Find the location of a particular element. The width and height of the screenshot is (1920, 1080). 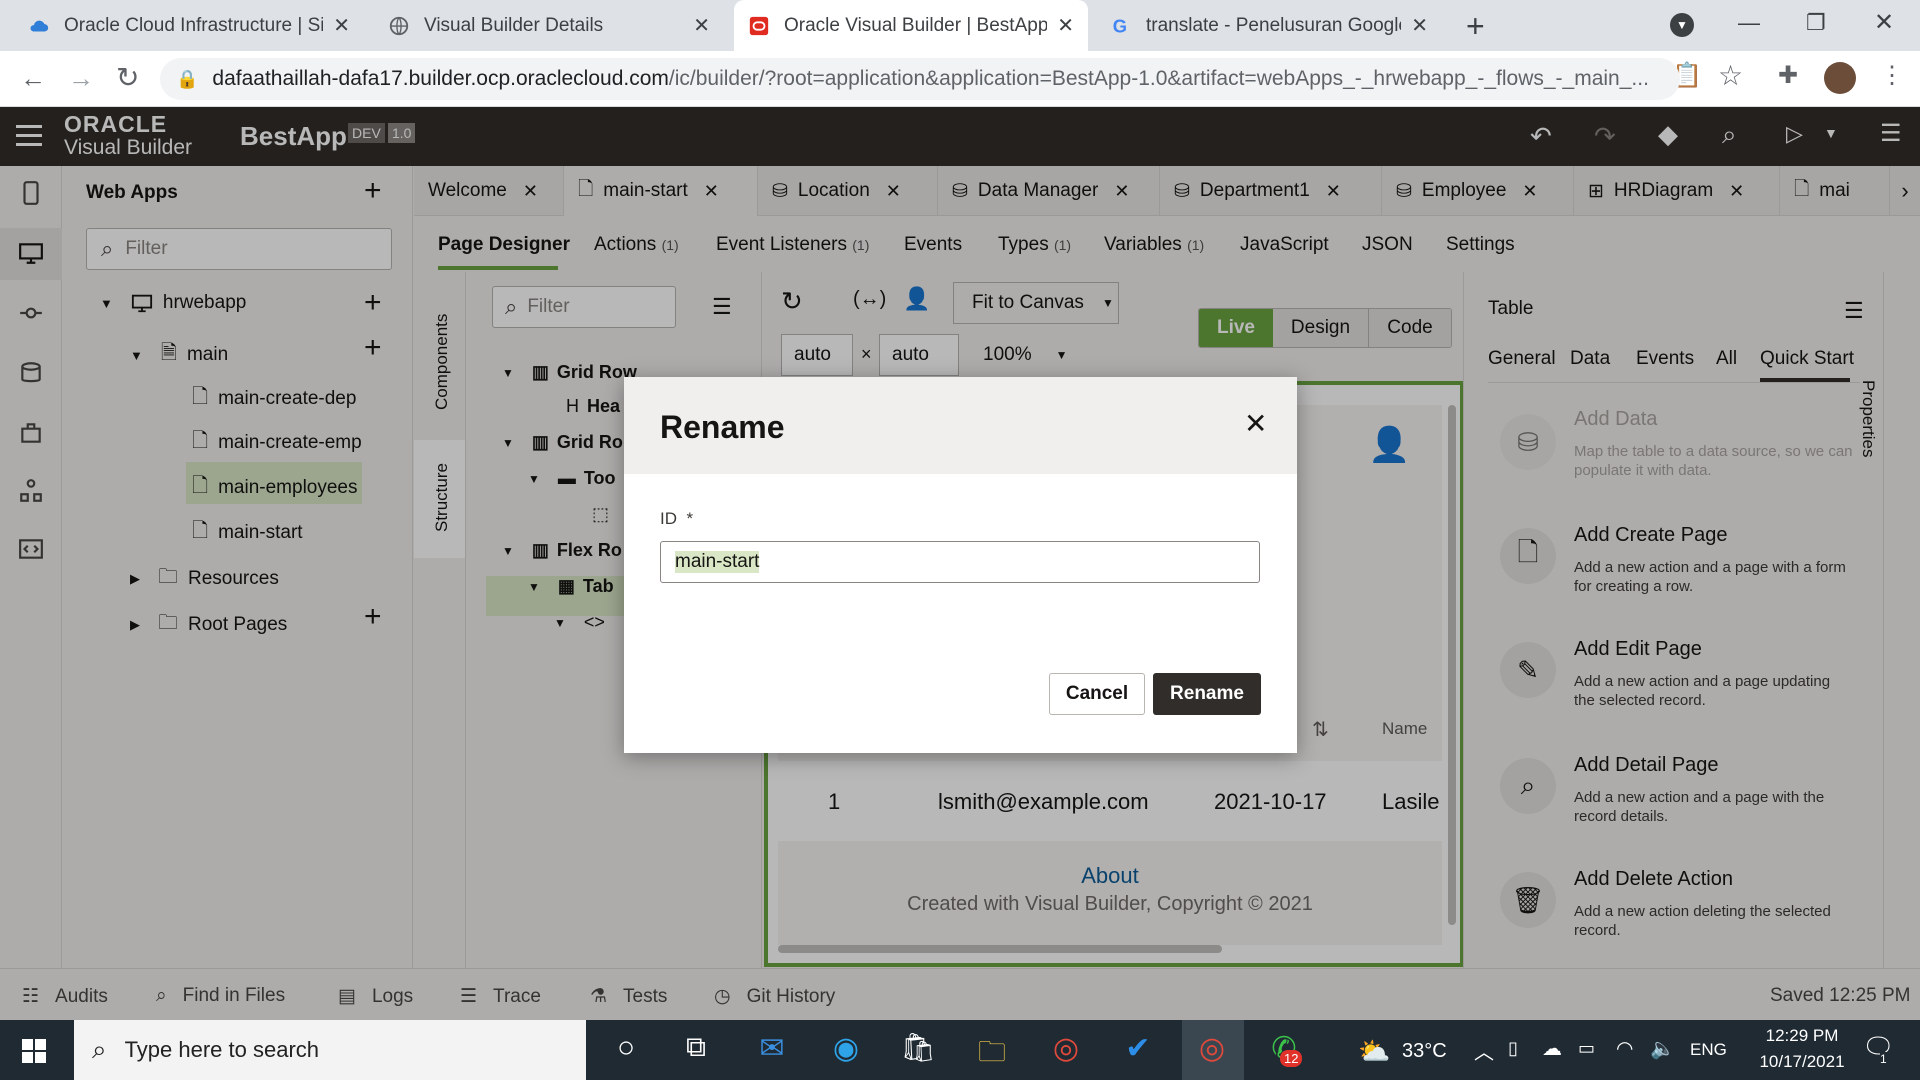

browser-tab-oracle-cloud: Oracle Cloud Infrastructure | Sign ✕ is located at coordinates (189, 25).